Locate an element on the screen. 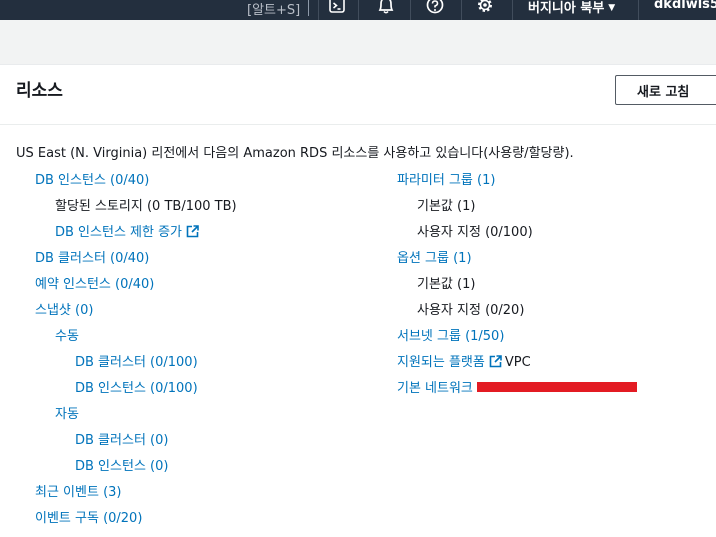 The width and height of the screenshot is (716, 537). panel-divider is located at coordinates (358, 124).